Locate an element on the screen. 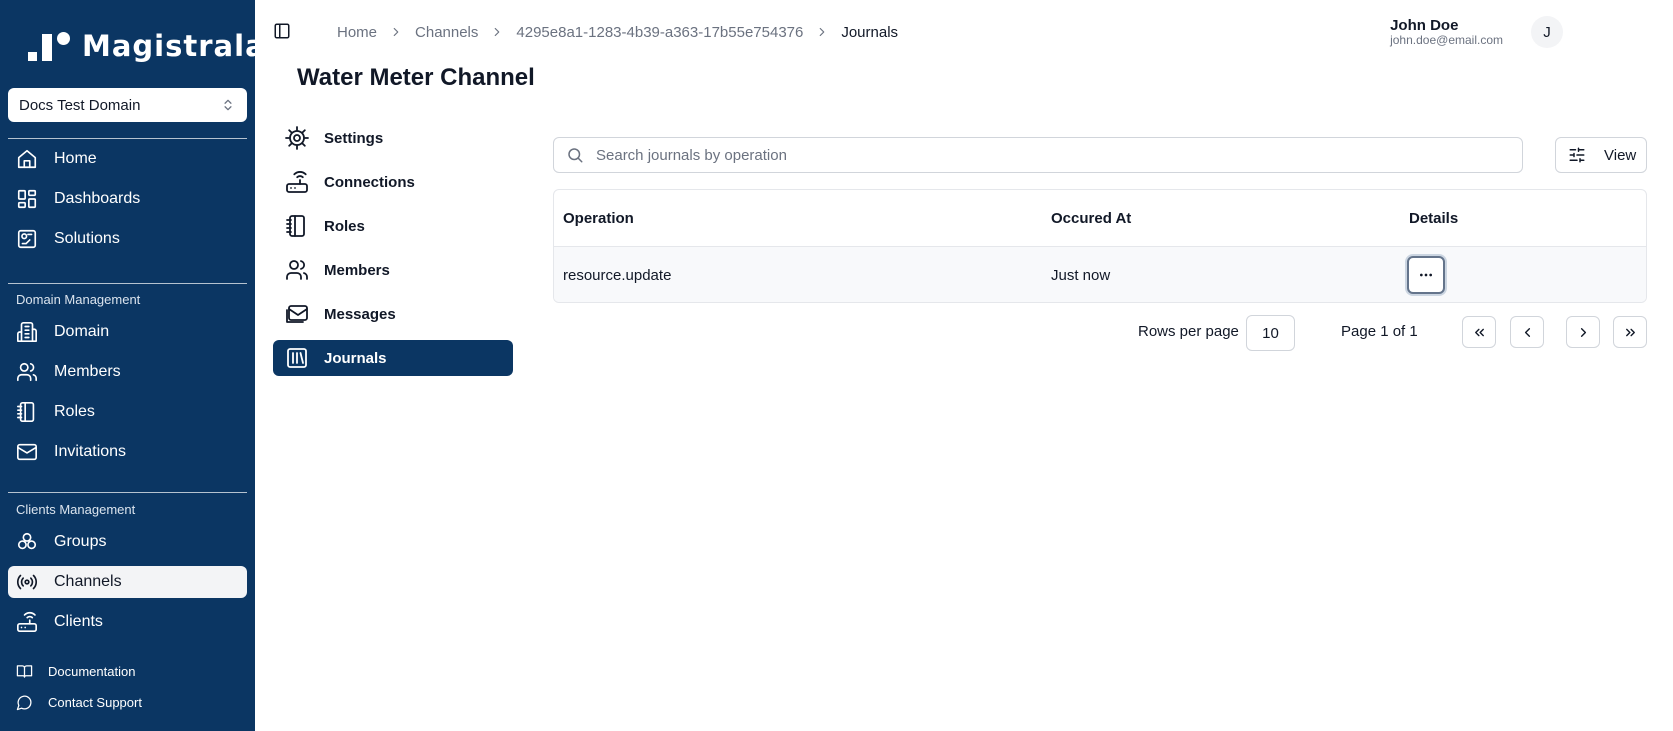 The height and width of the screenshot is (731, 1673). groups-icon is located at coordinates (27, 541).